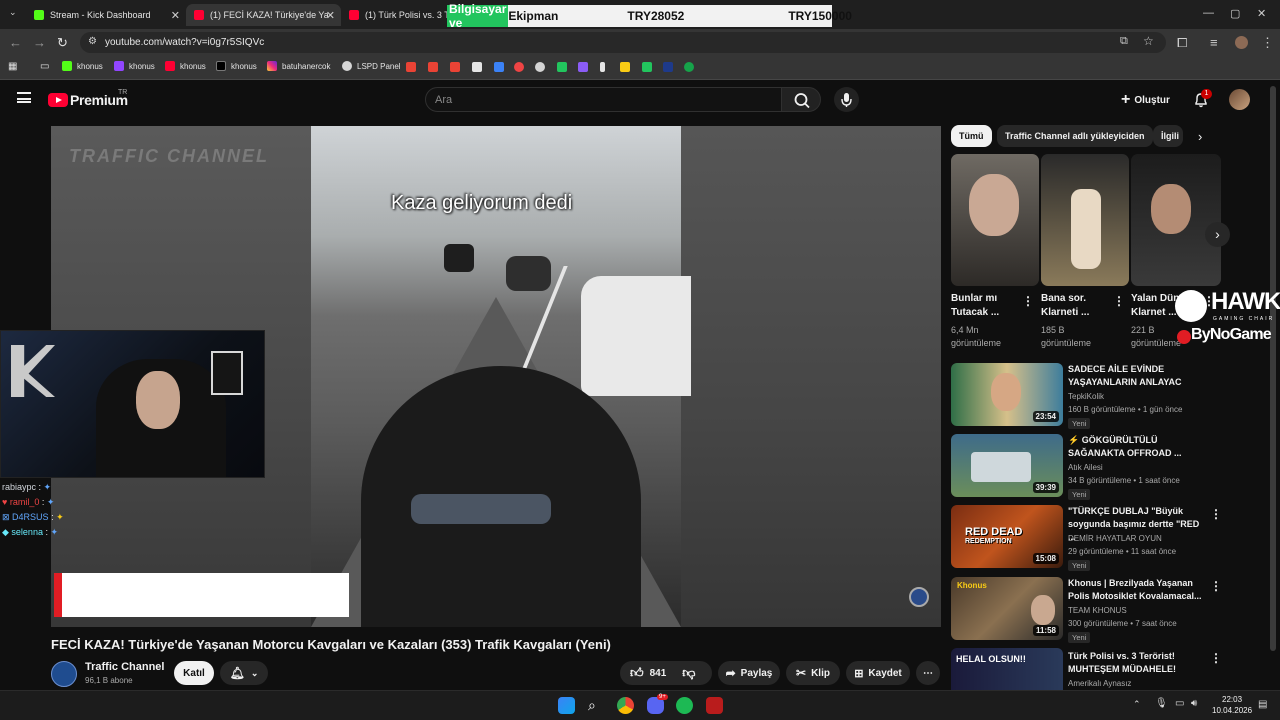 This screenshot has width=1280, height=720. What do you see at coordinates (1200, 136) in the screenshot?
I see `chevron-right-icon: ›` at bounding box center [1200, 136].